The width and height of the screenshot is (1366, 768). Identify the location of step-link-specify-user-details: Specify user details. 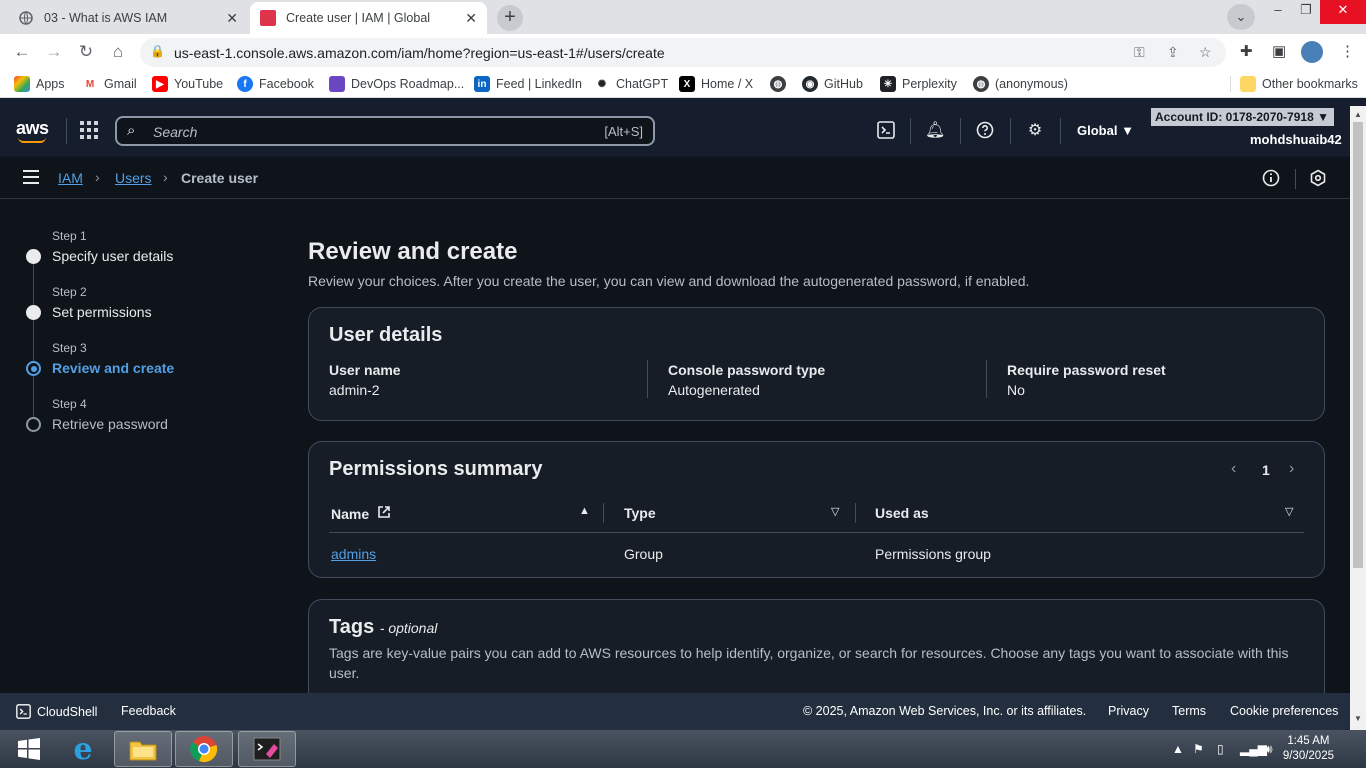
(112, 256).